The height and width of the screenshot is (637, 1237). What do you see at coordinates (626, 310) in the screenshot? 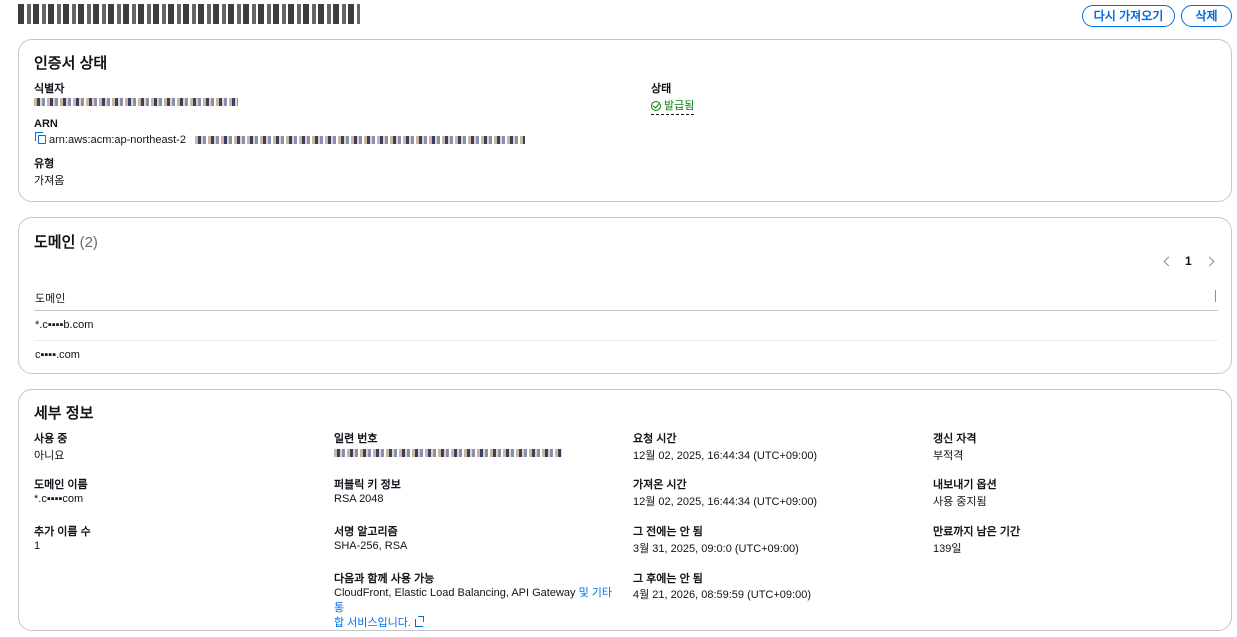
I see `header-divider` at bounding box center [626, 310].